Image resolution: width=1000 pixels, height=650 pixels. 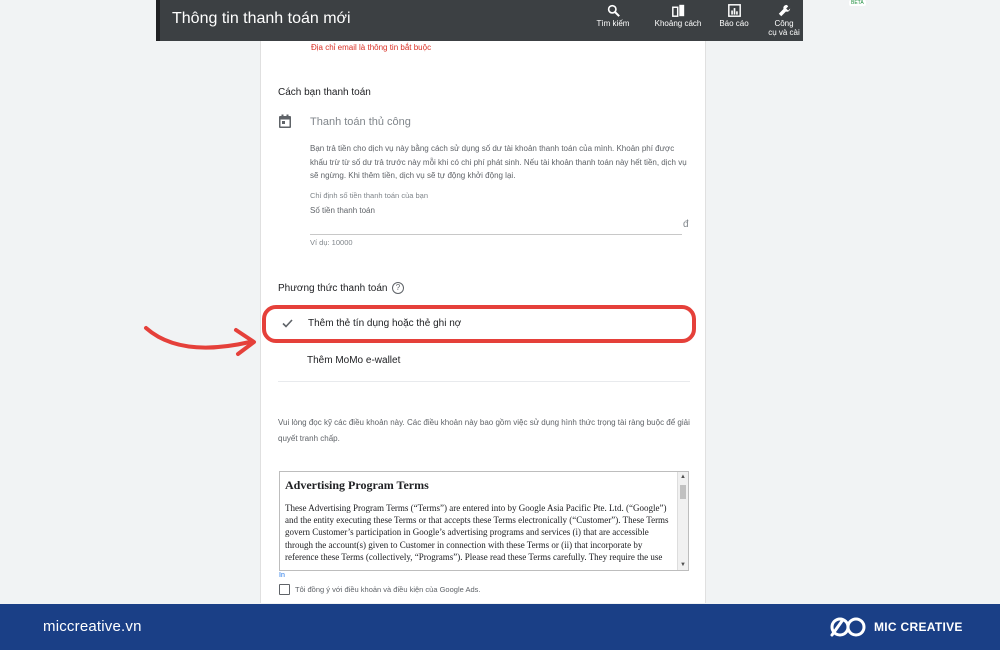 What do you see at coordinates (734, 23) in the screenshot?
I see `tool-reports-label: Báo cáo` at bounding box center [734, 23].